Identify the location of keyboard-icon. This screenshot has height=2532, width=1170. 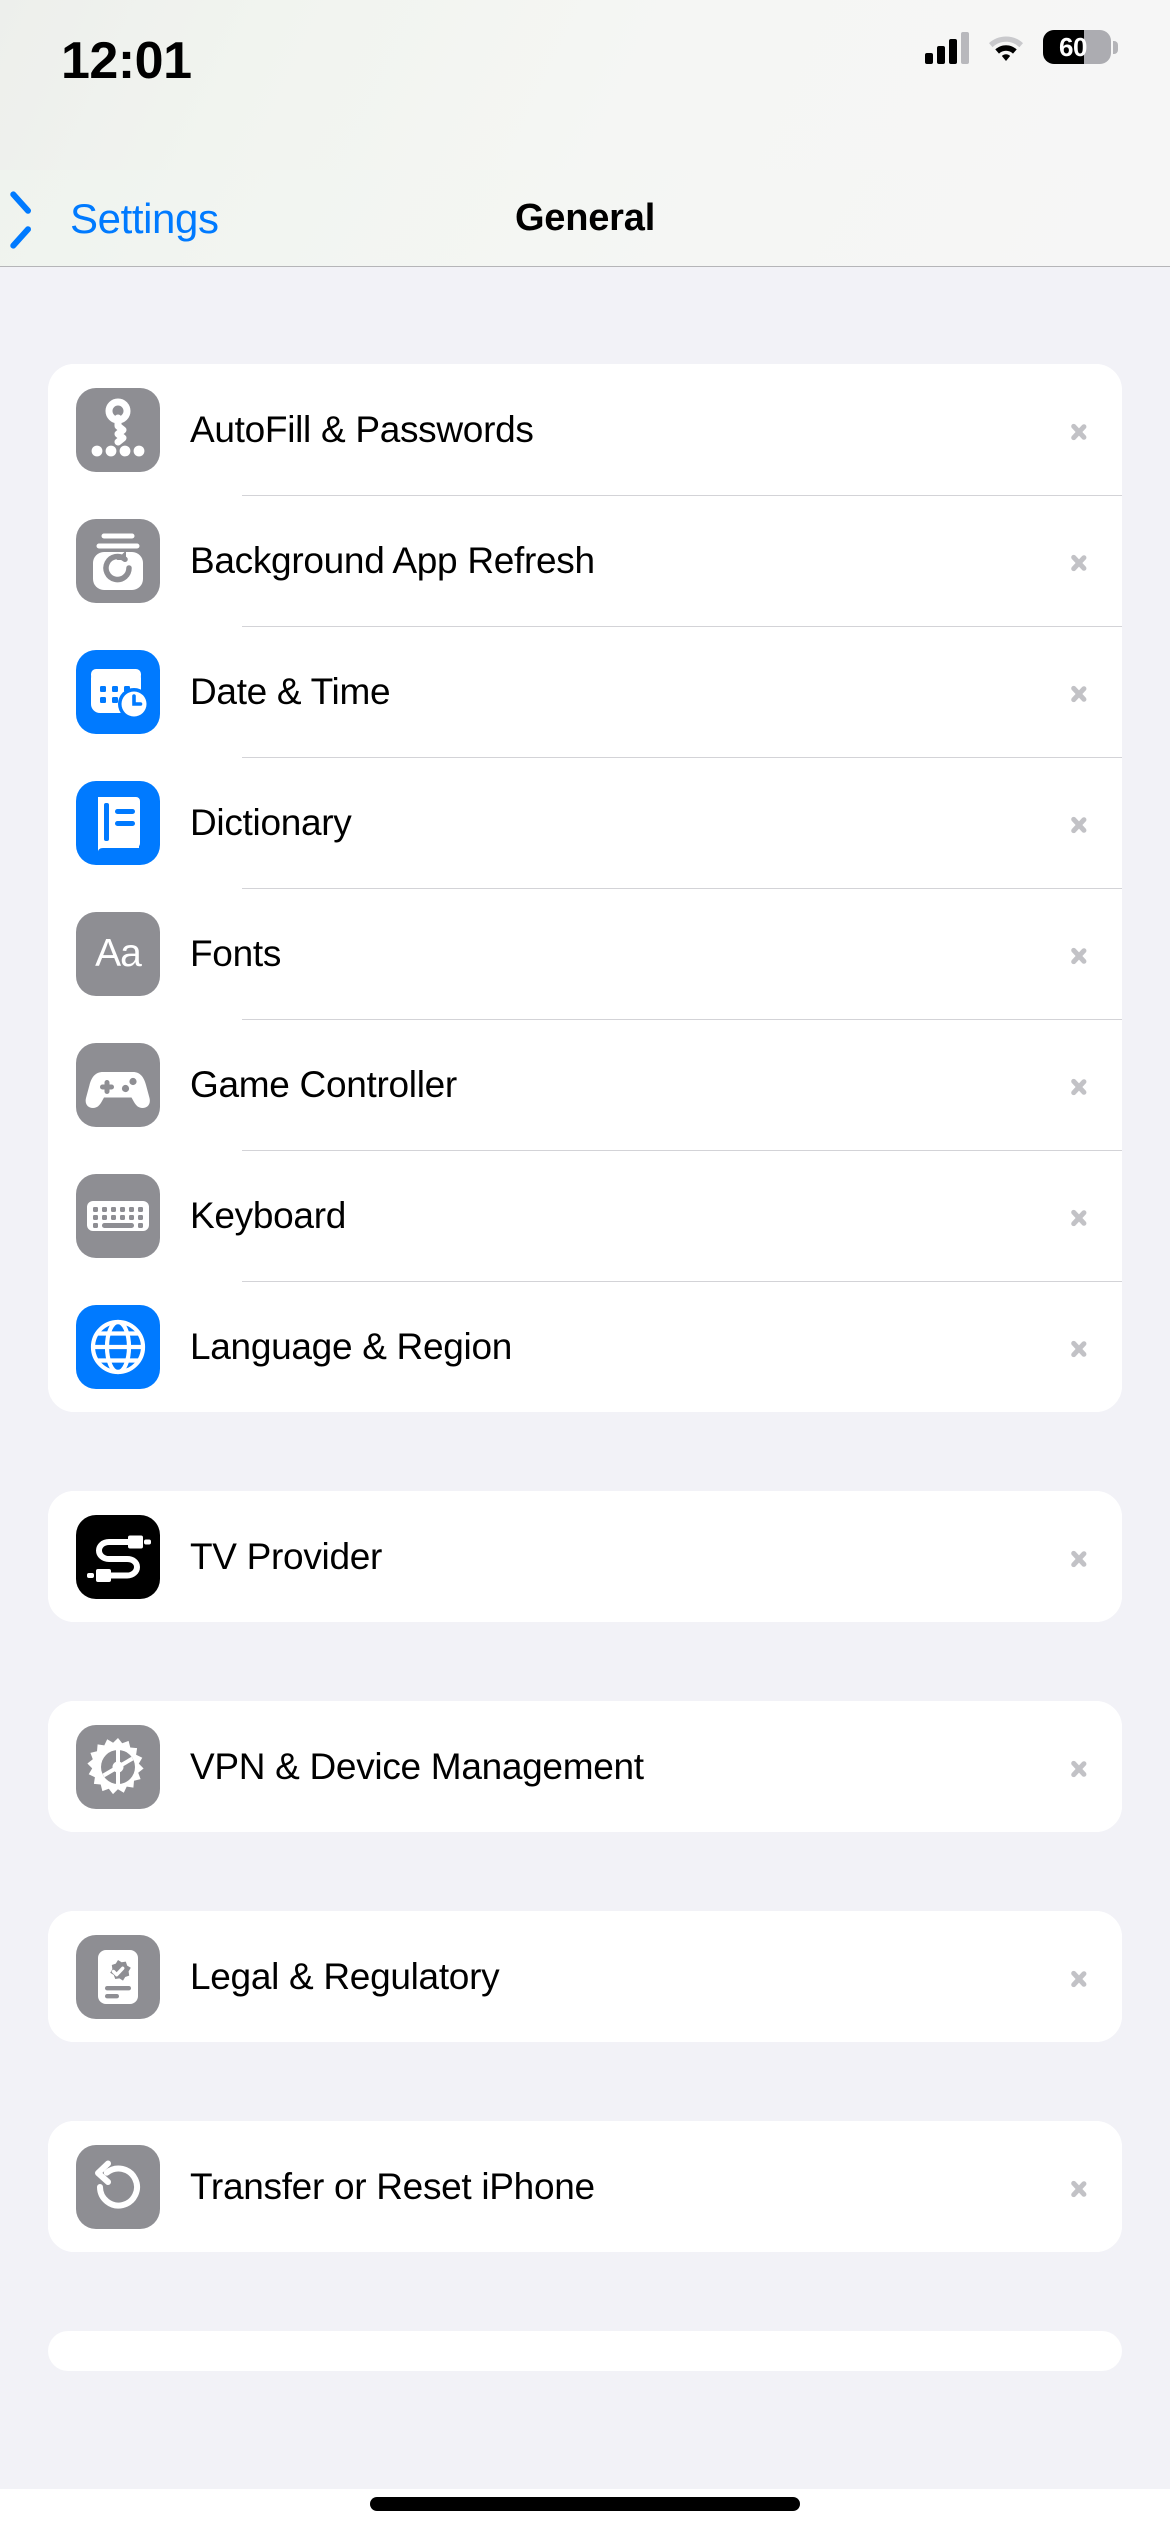
(118, 1215).